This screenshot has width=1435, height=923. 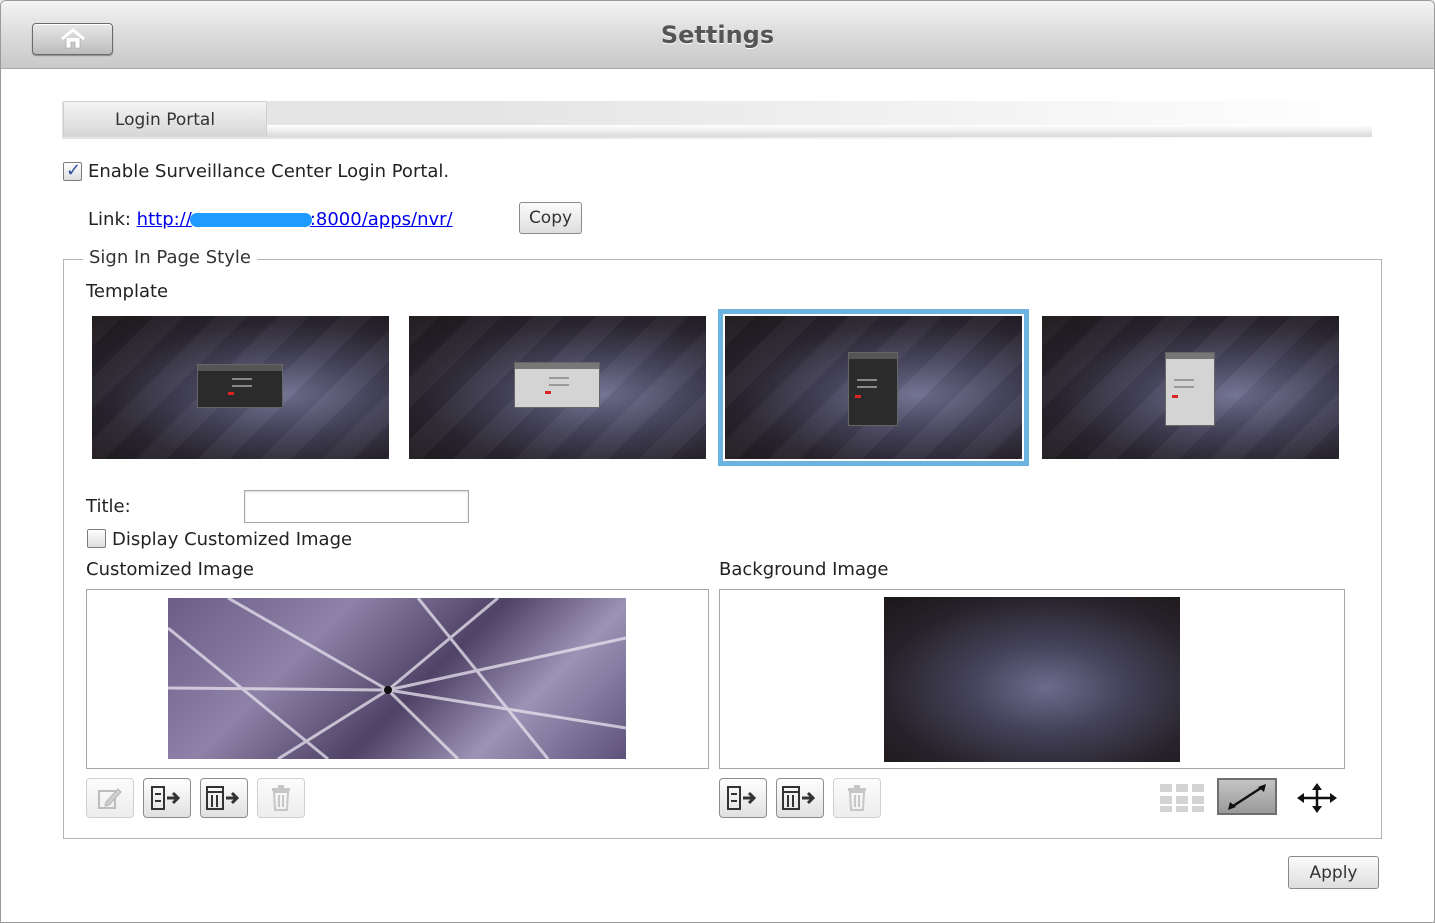 What do you see at coordinates (108, 506) in the screenshot?
I see `title-label: Title:` at bounding box center [108, 506].